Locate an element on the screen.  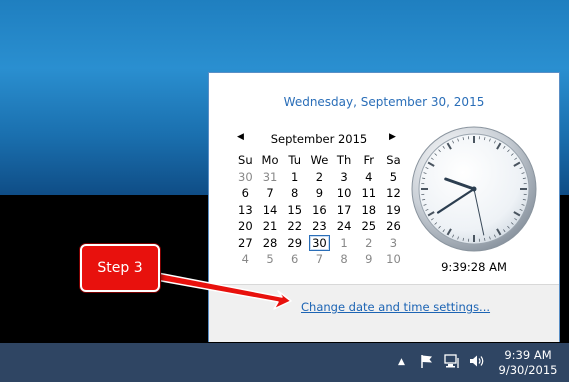
calendar-day: 14 is located at coordinates (270, 210).